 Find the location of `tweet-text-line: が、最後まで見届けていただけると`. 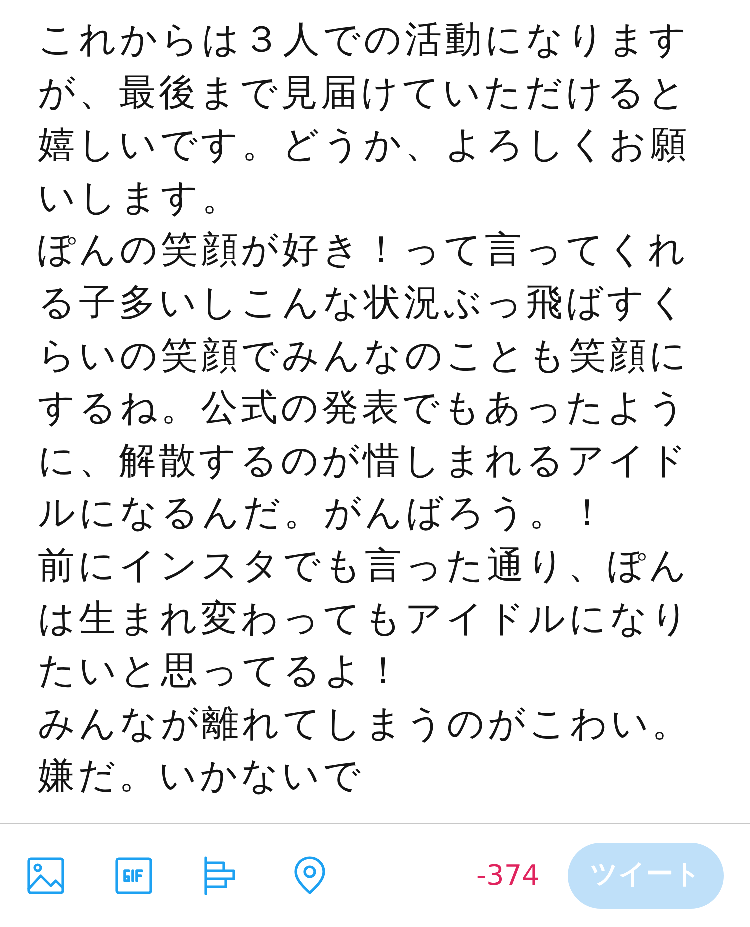

tweet-text-line: が、最後まで見届けていただけると is located at coordinates (363, 93).